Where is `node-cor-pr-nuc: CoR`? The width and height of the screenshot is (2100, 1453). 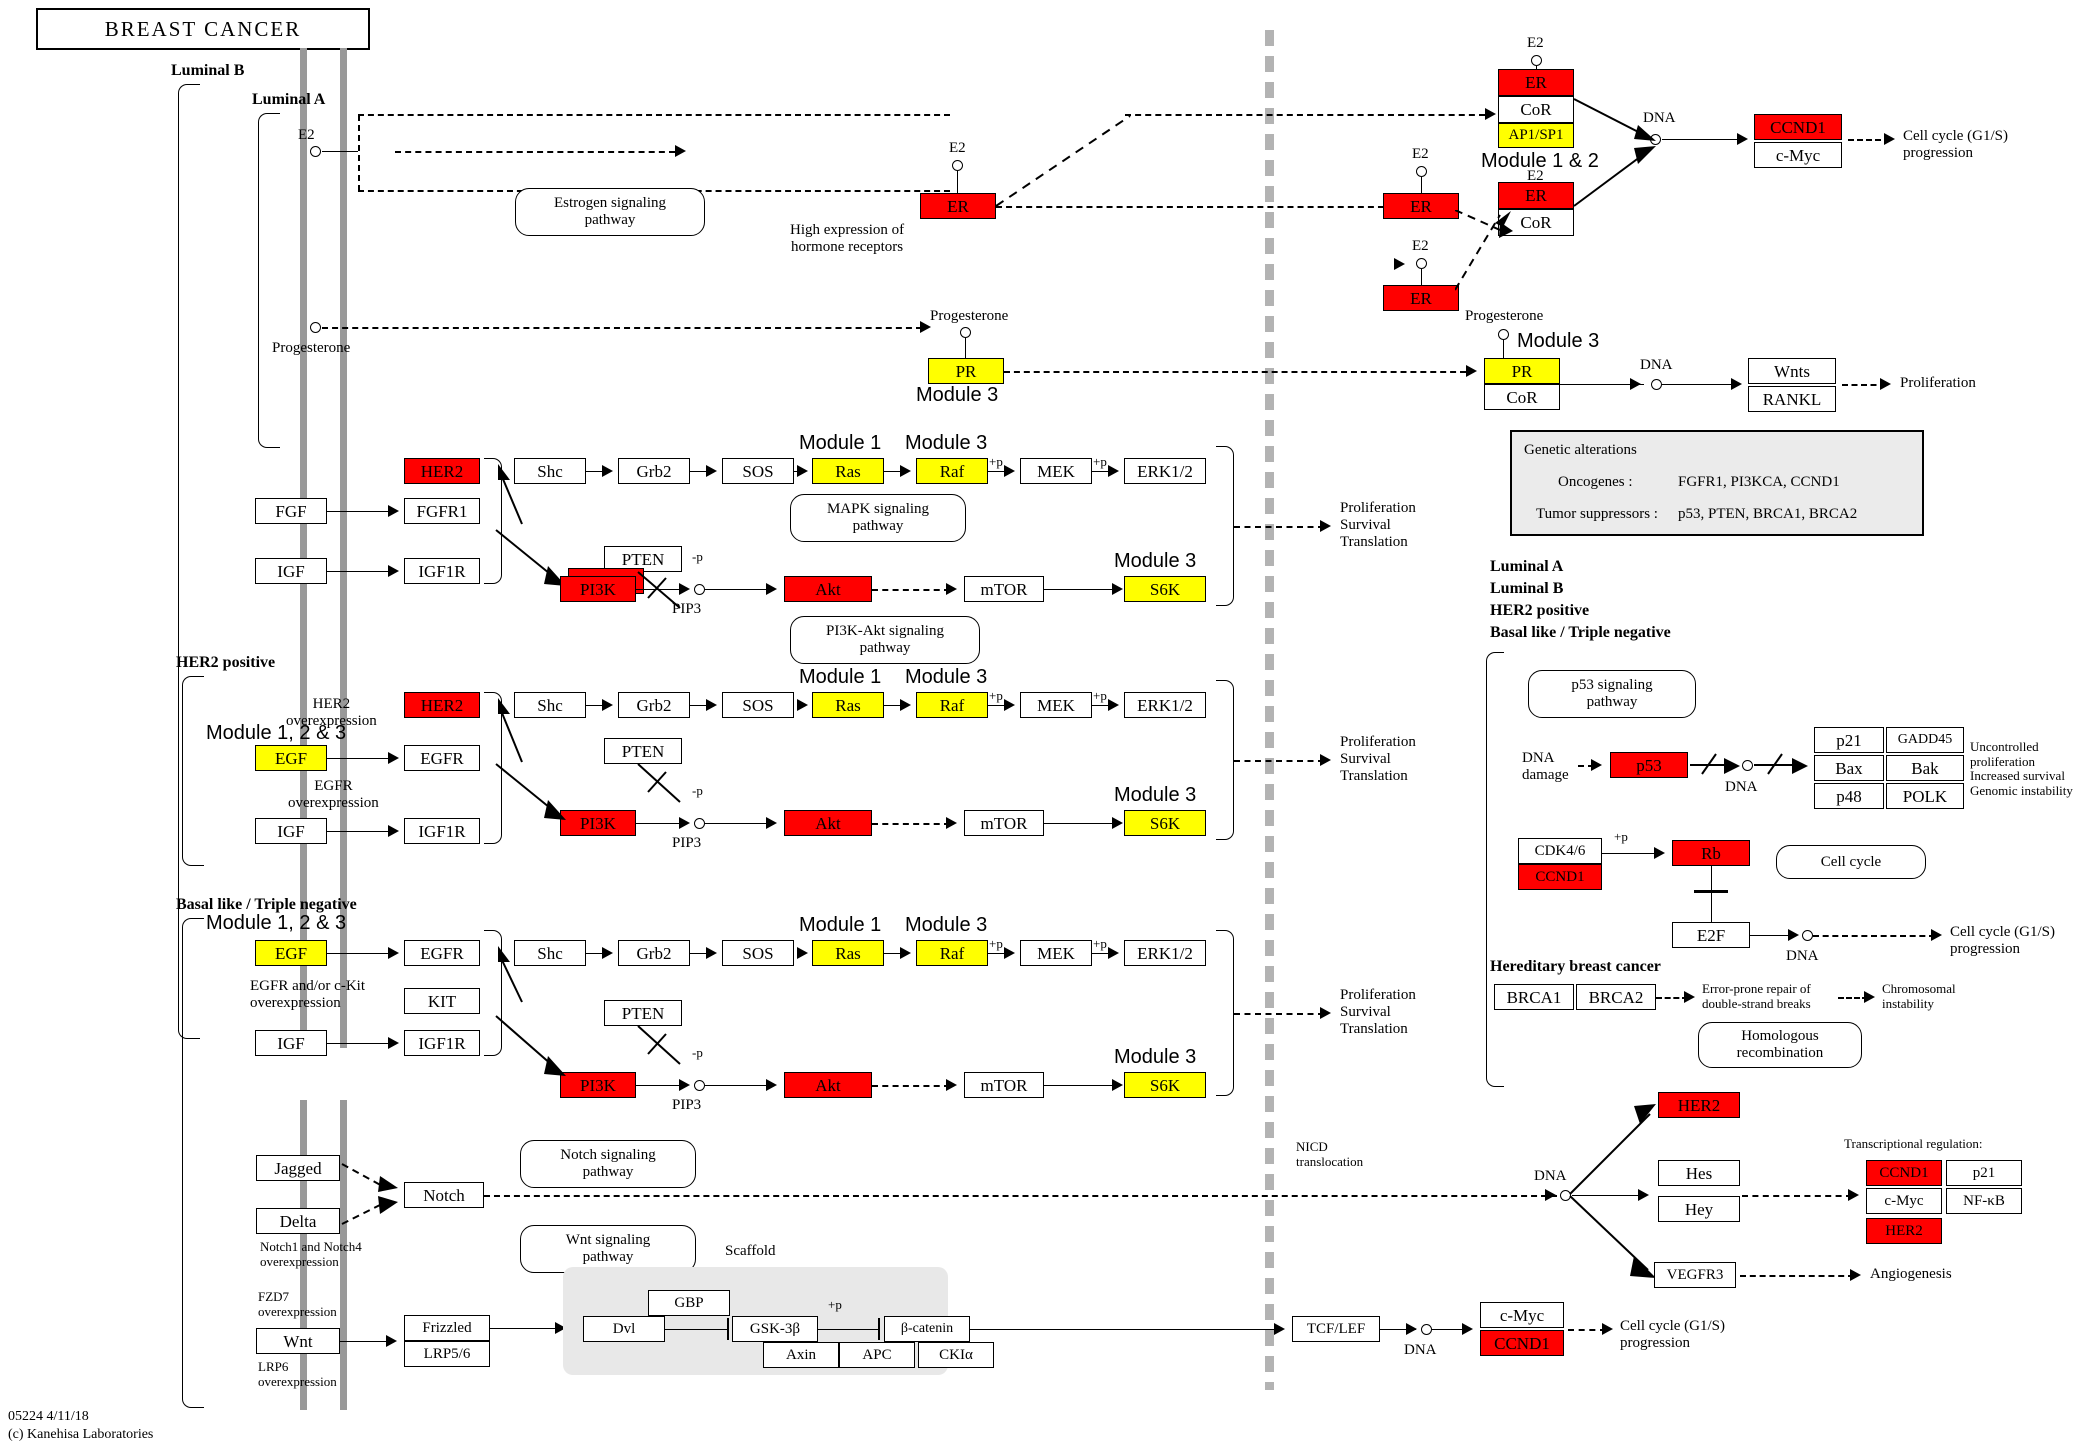 node-cor-pr-nuc: CoR is located at coordinates (1522, 397).